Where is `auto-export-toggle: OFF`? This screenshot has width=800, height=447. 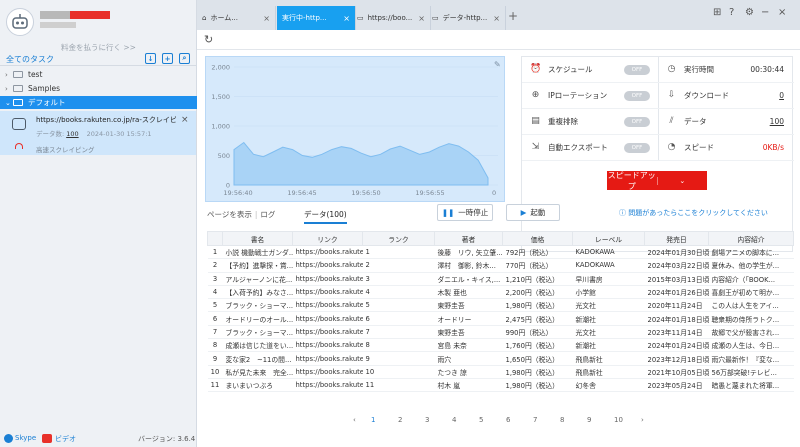 auto-export-toggle: OFF is located at coordinates (637, 147).